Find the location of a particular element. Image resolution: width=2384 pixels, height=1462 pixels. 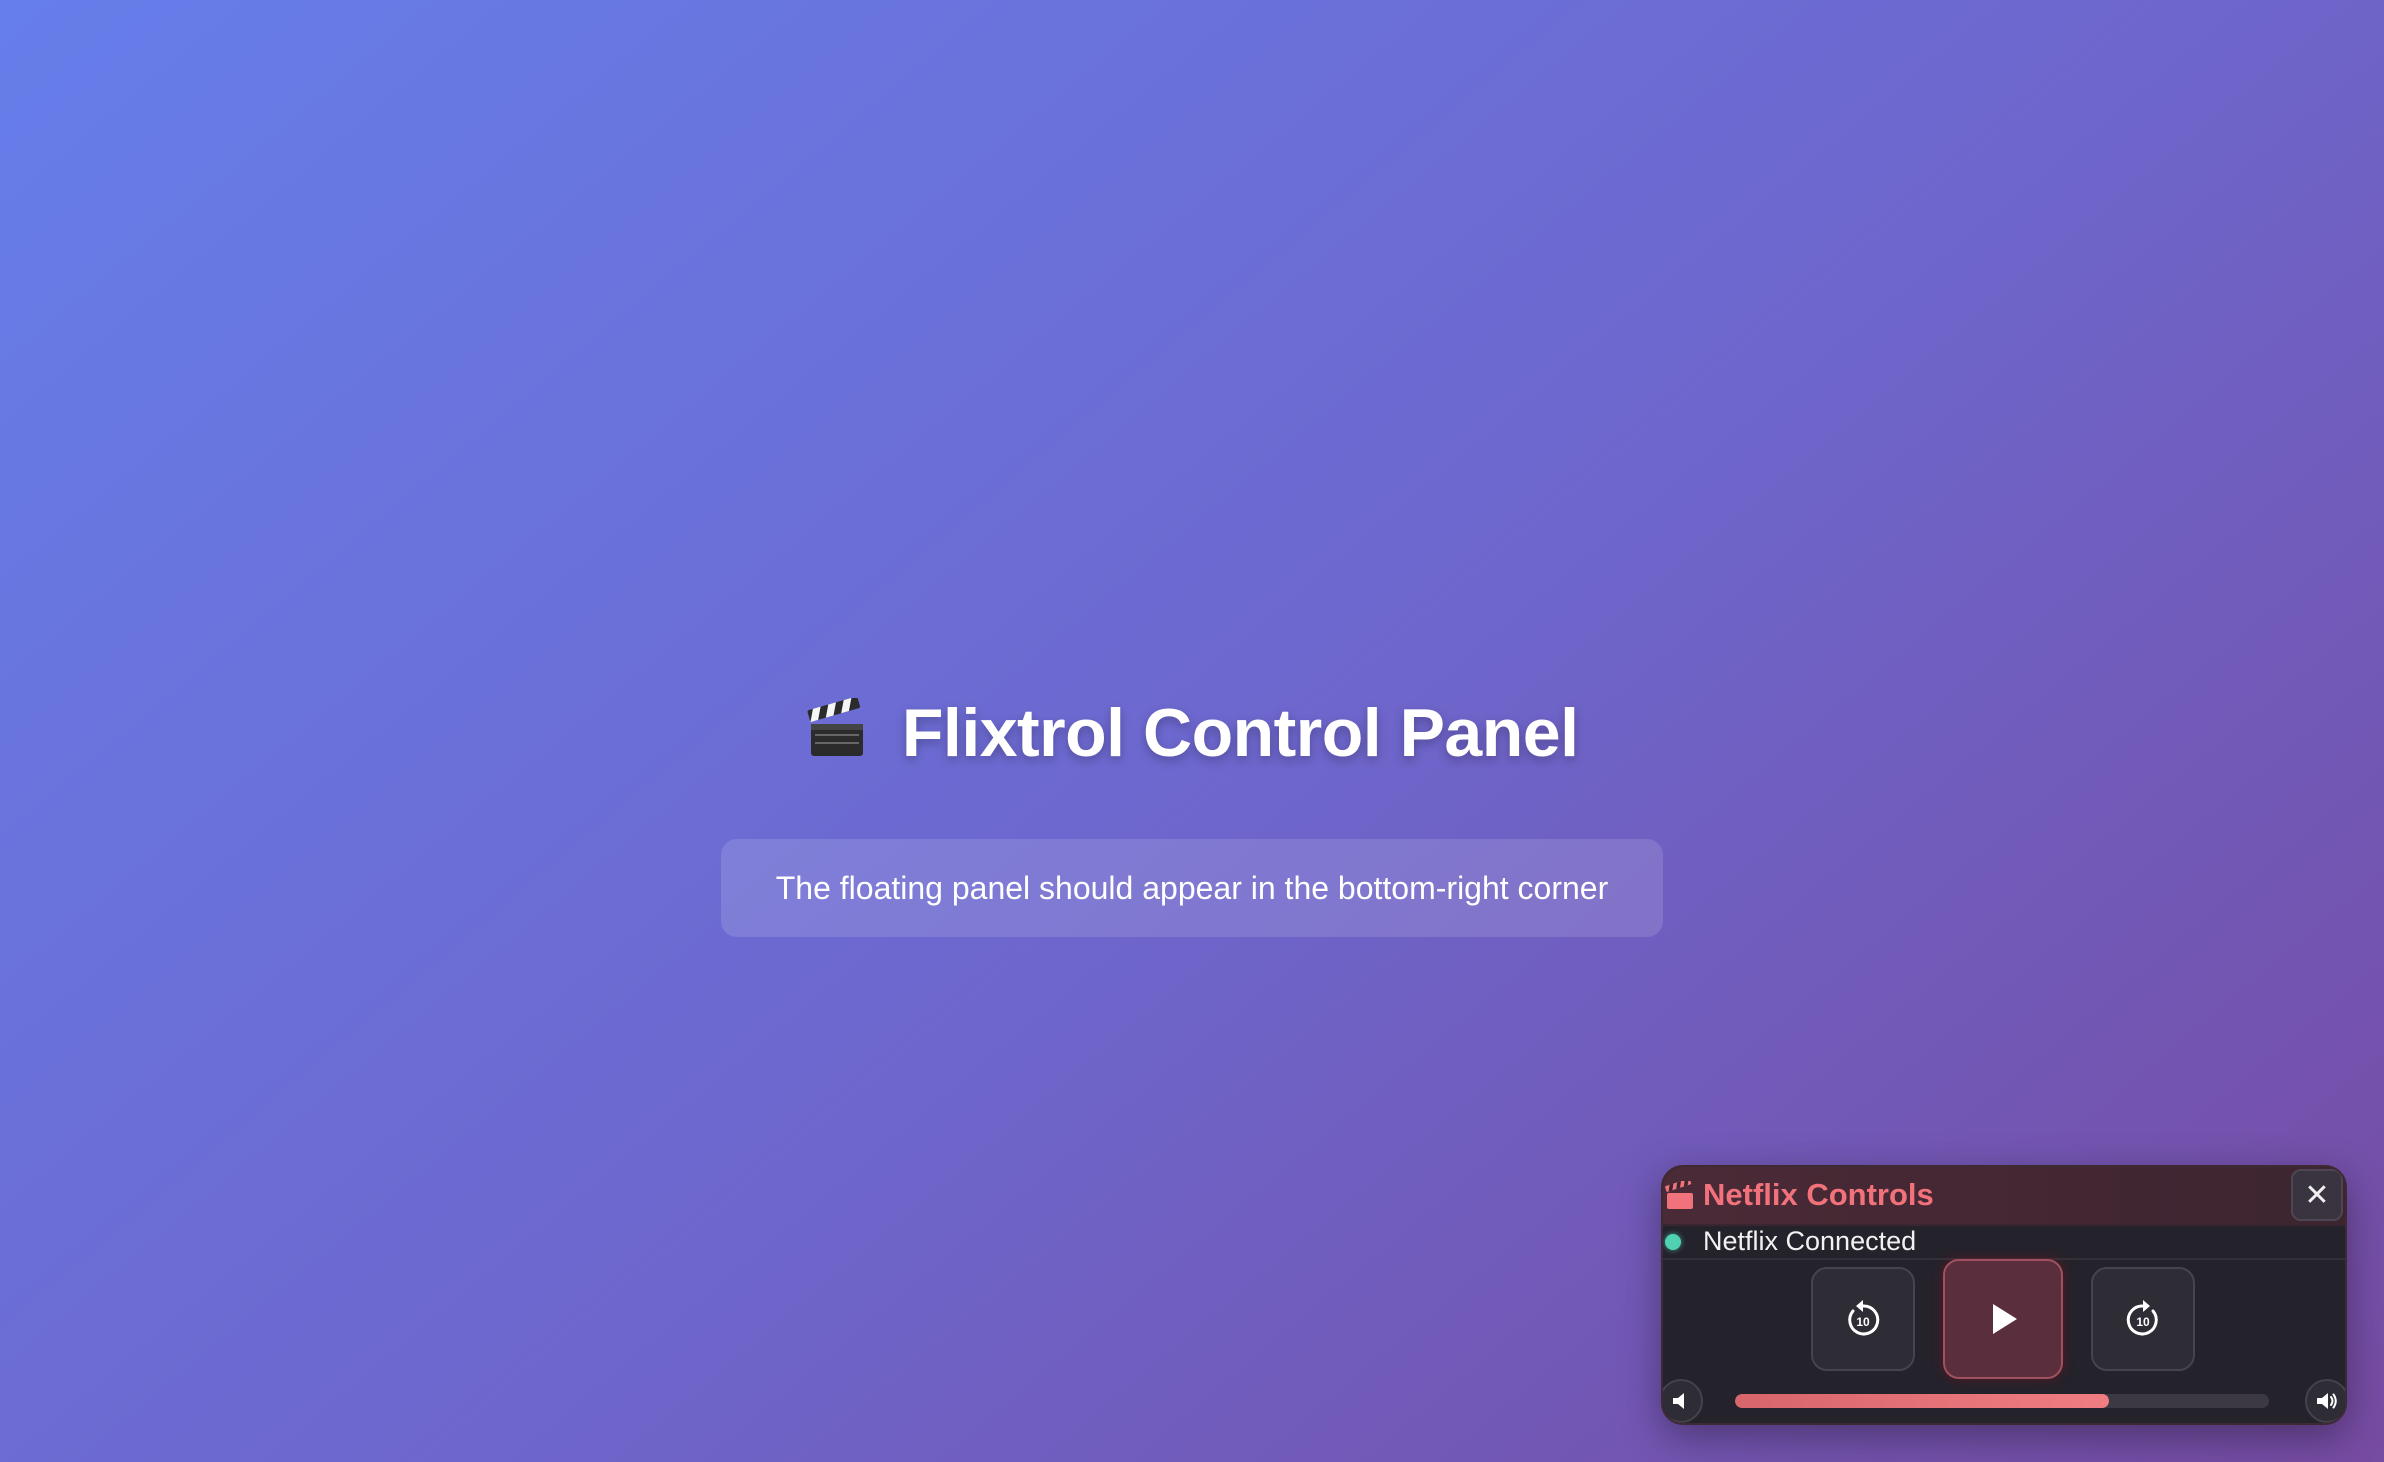

volume-up-button is located at coordinates (2325, 1401).